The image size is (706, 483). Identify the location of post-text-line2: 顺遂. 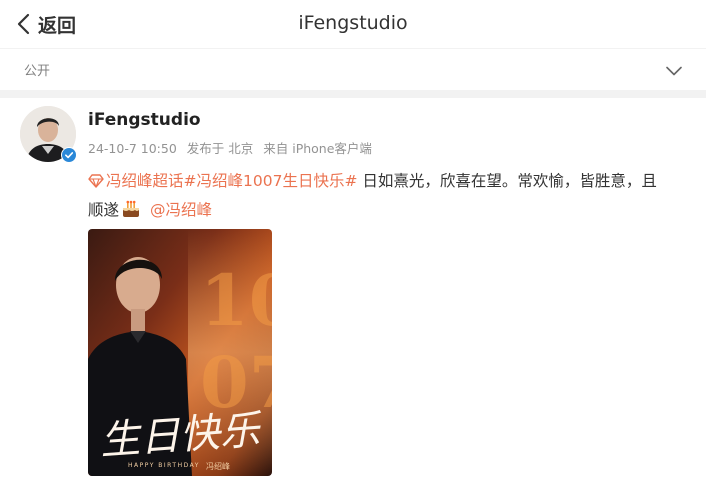
(104, 210).